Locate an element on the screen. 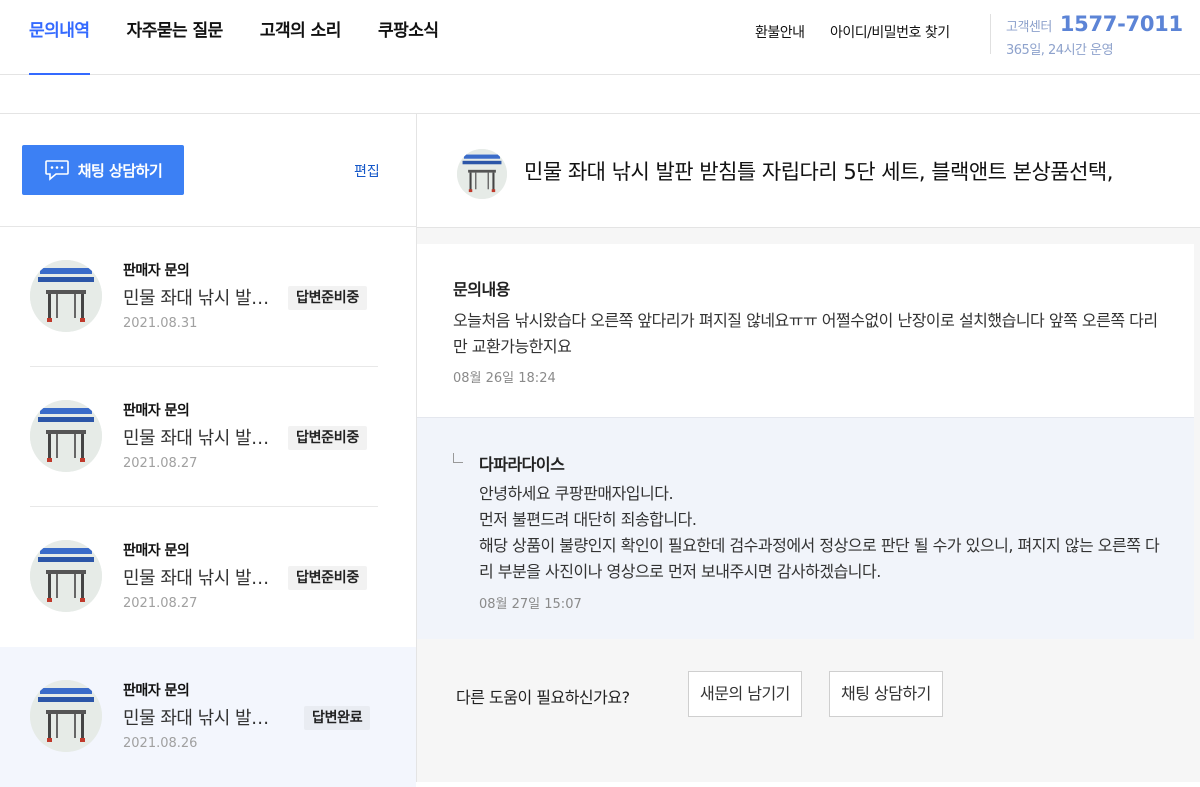  question-date: 08월 26일 18:24 is located at coordinates (504, 378).